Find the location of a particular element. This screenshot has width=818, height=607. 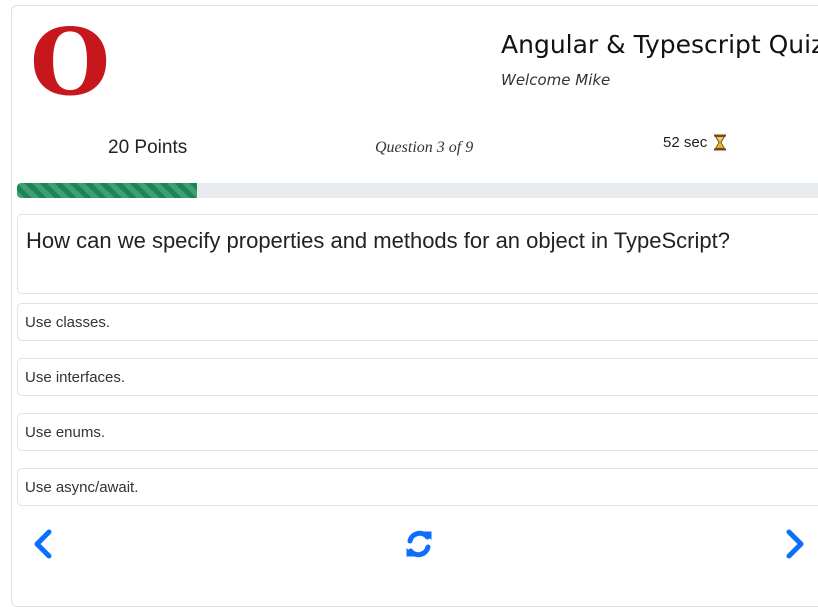

restart-quiz-button is located at coordinates (419, 544).